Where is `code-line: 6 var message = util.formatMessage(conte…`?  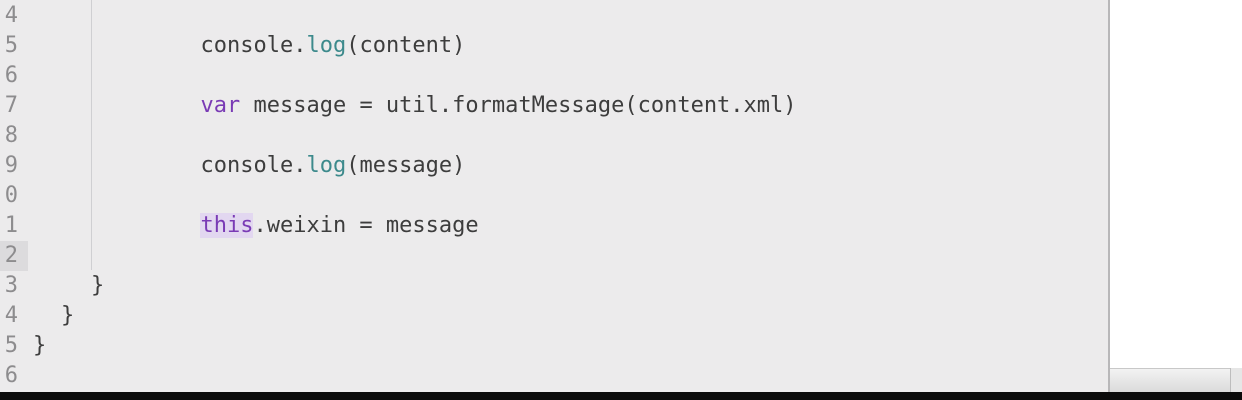 code-line: 6 var message = util.formatMessage(conte… is located at coordinates (554, 89).